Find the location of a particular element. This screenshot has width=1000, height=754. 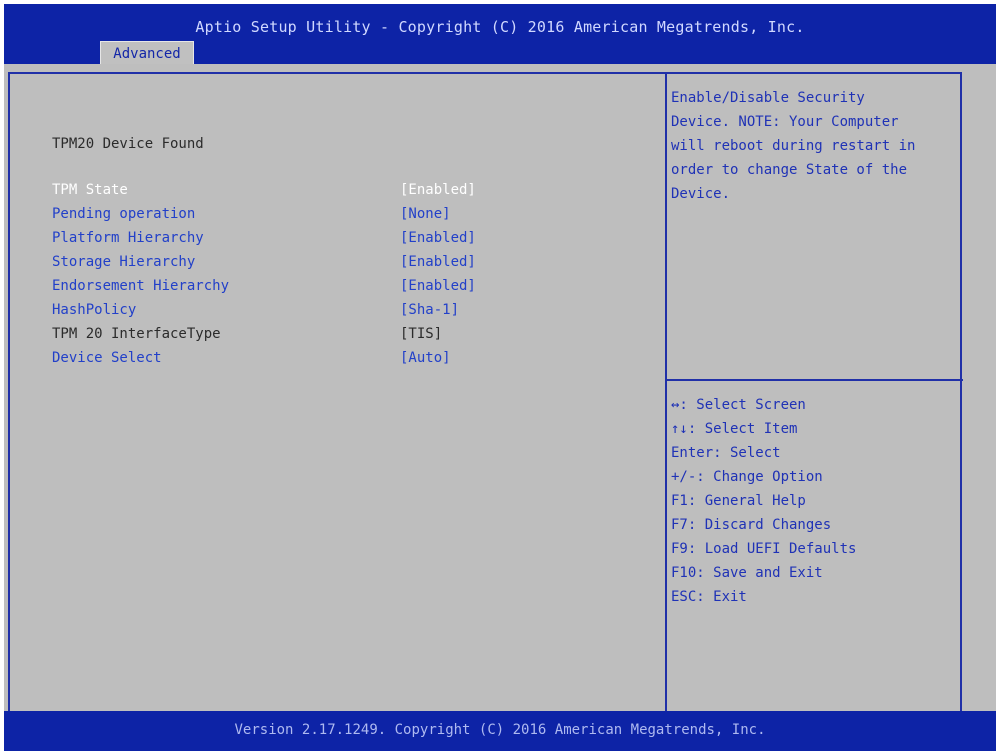

setting-value-platform-hierarchy: [Enabled] is located at coordinates (438, 238).